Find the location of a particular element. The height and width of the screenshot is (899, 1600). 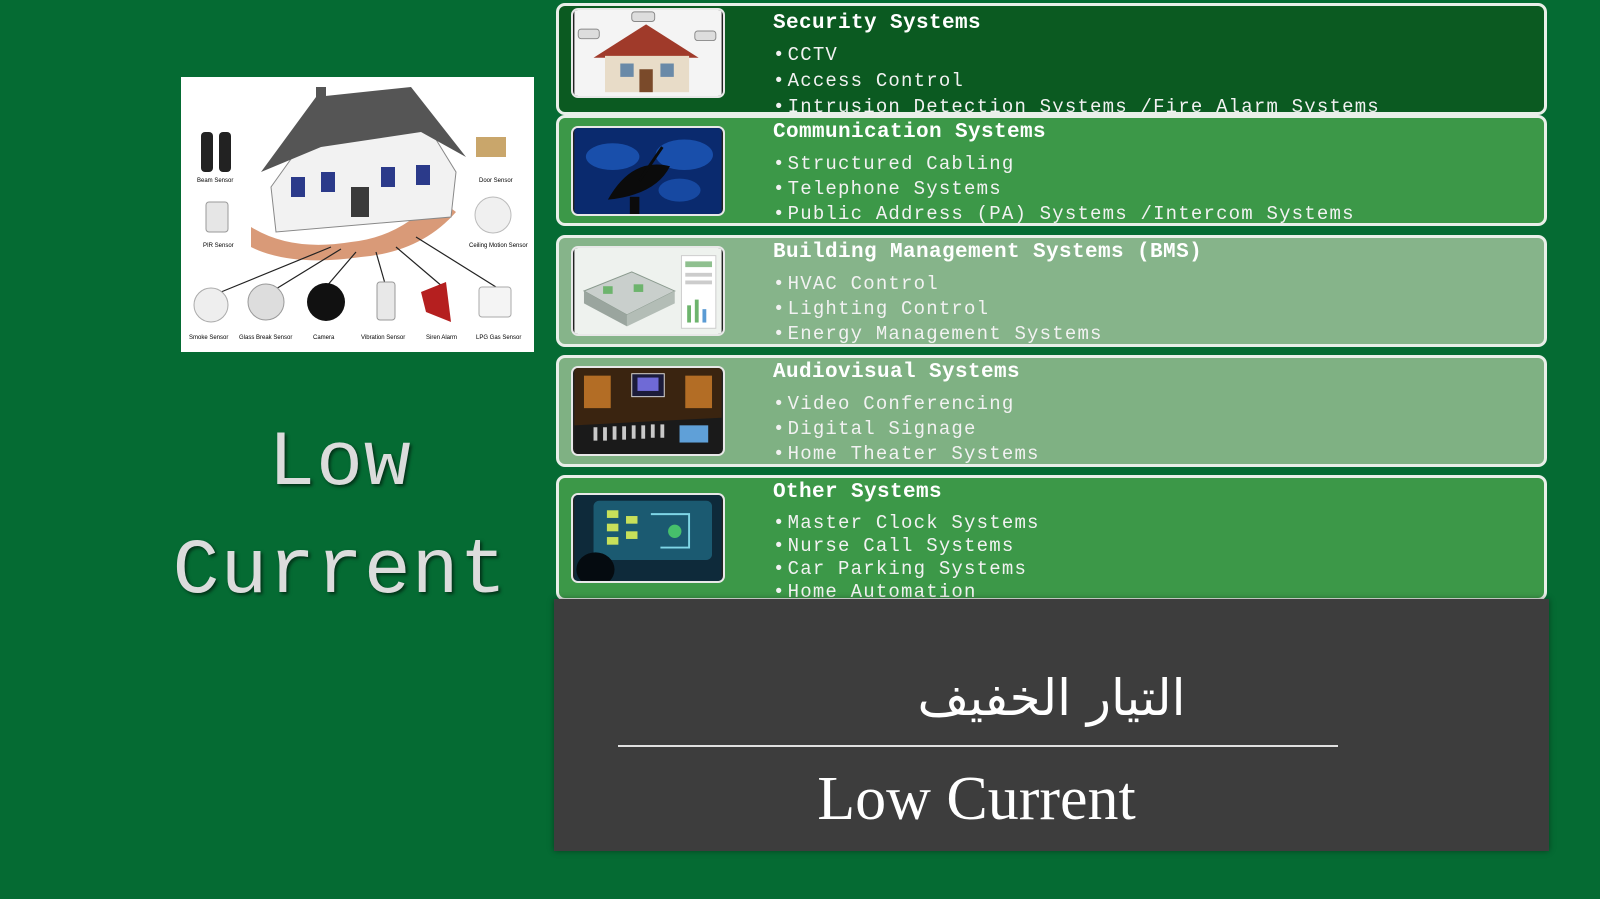

list-item: Home Automation is located at coordinates (906, 589).